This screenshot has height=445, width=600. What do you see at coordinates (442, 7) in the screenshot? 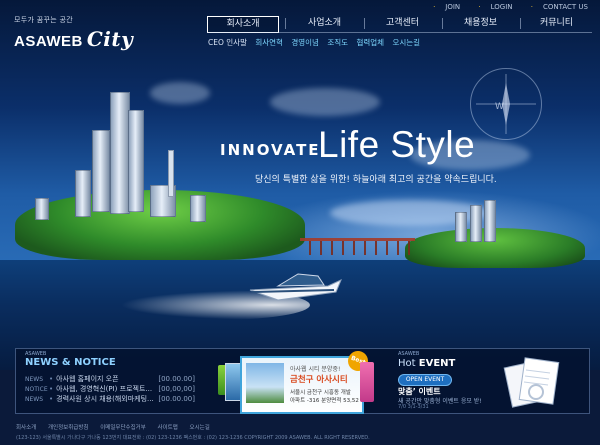
I see `join-link: · JOIN` at bounding box center [442, 7].